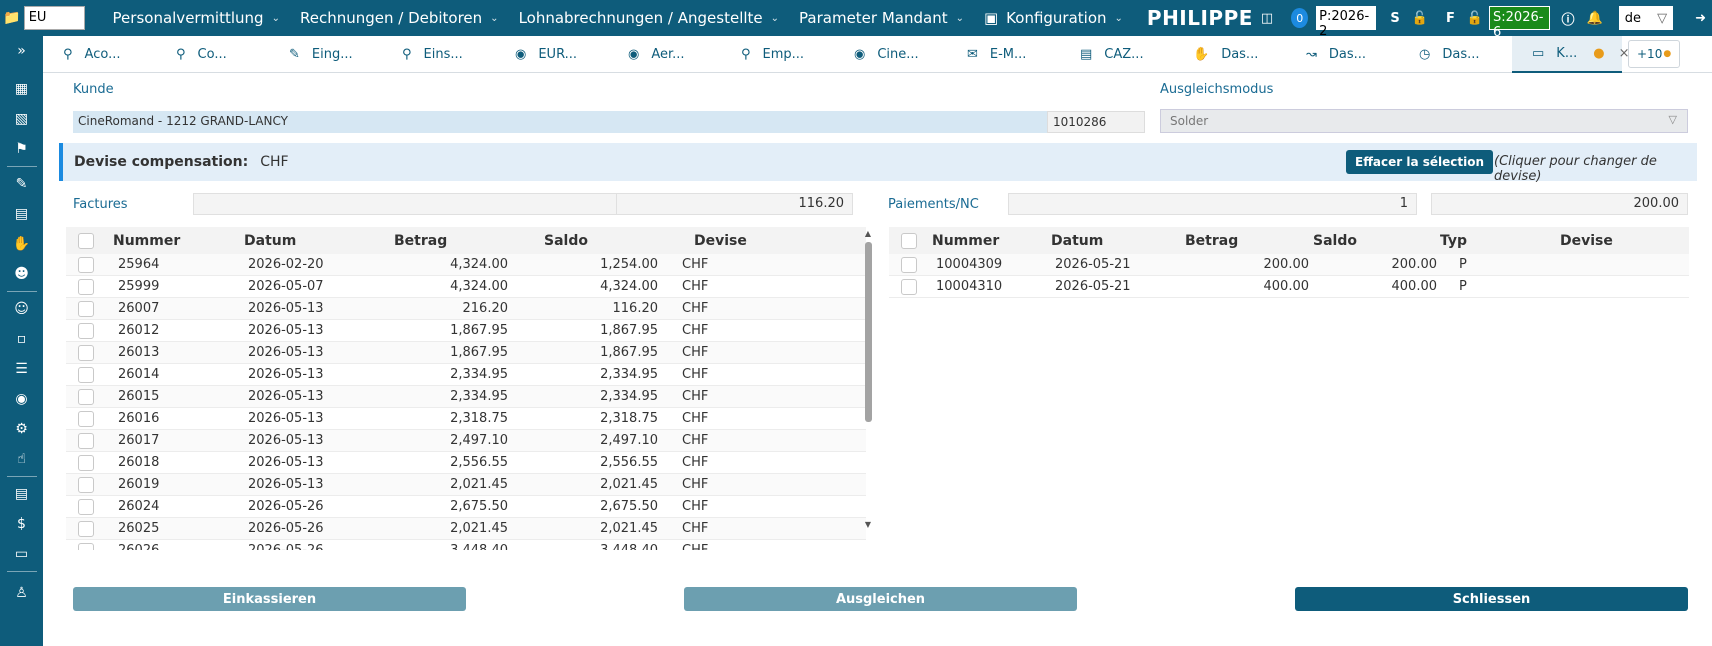 The height and width of the screenshot is (646, 1712). Describe the element at coordinates (1300, 18) in the screenshot. I see `notification-count-badge: 0` at that location.